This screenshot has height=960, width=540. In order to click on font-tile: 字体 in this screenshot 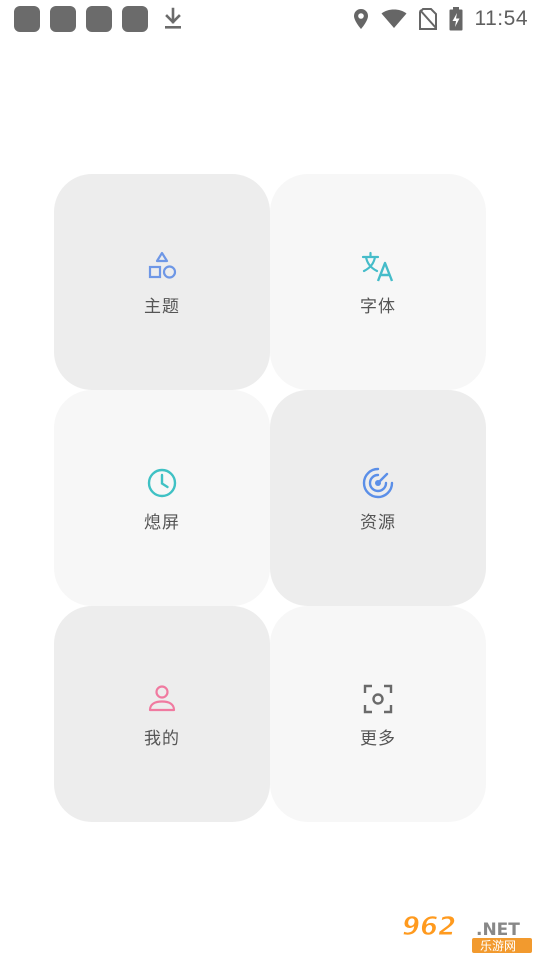, I will do `click(378, 282)`.